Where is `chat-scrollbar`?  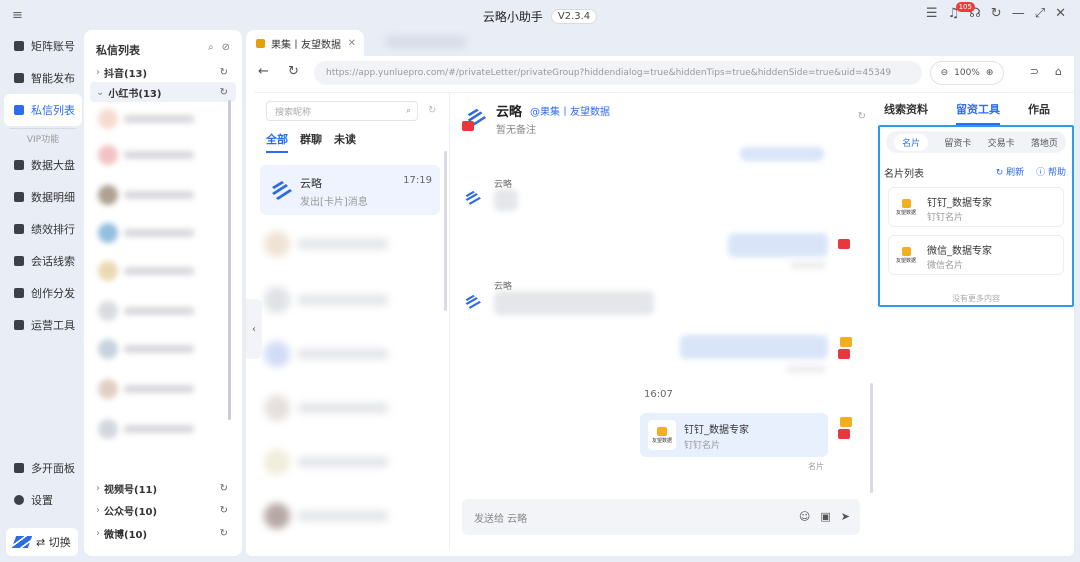
chat-scrollbar is located at coordinates (871, 438).